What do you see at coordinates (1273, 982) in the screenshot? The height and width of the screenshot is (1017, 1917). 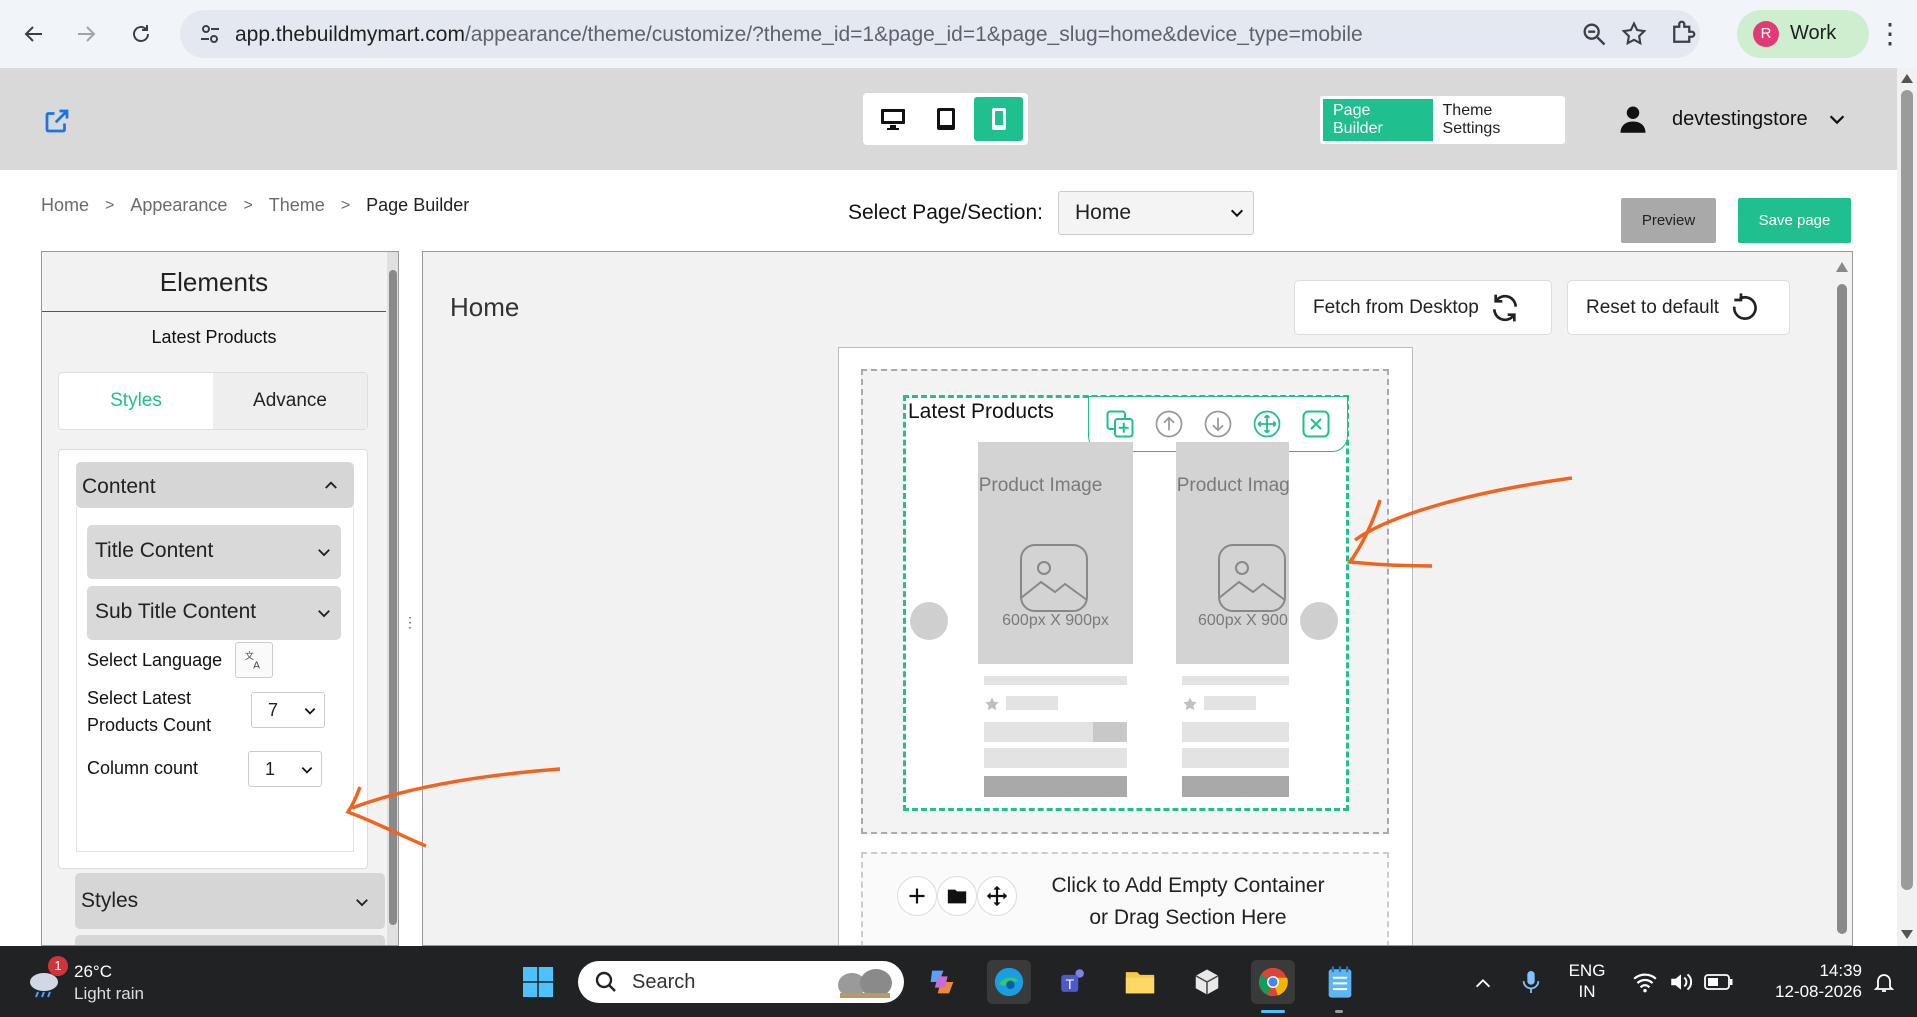 I see `chrome-icon` at bounding box center [1273, 982].